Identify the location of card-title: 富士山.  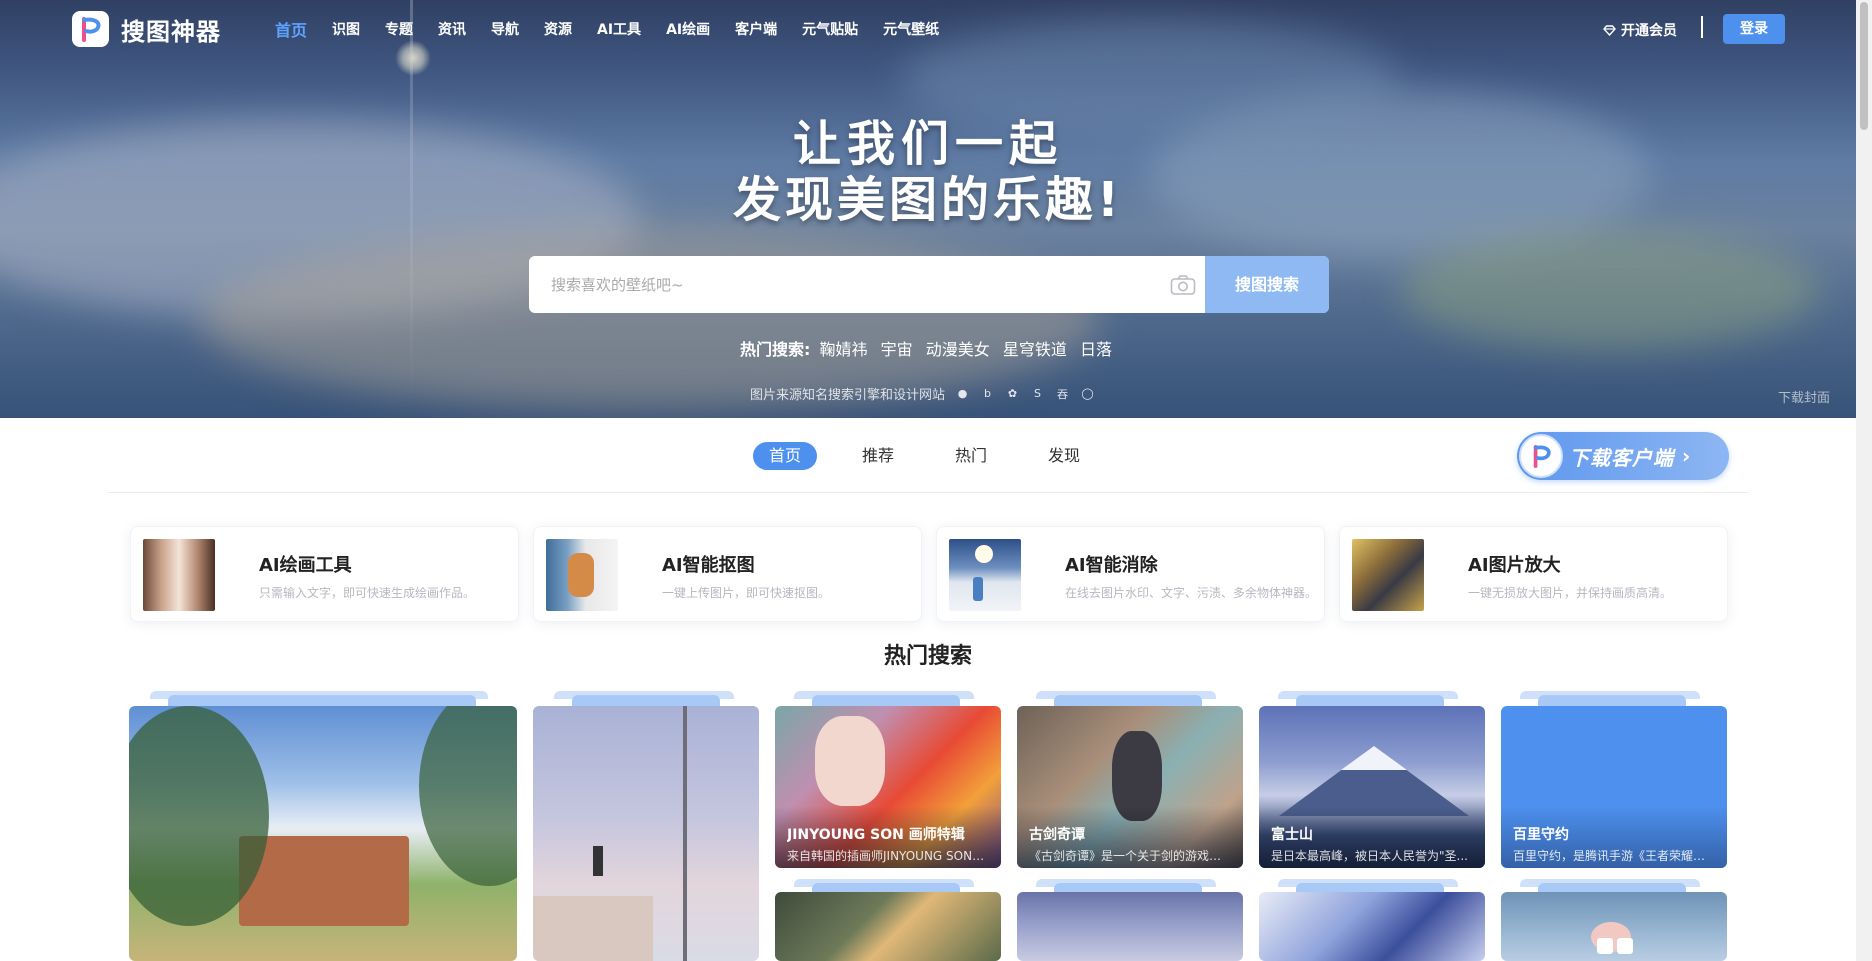
(1292, 835).